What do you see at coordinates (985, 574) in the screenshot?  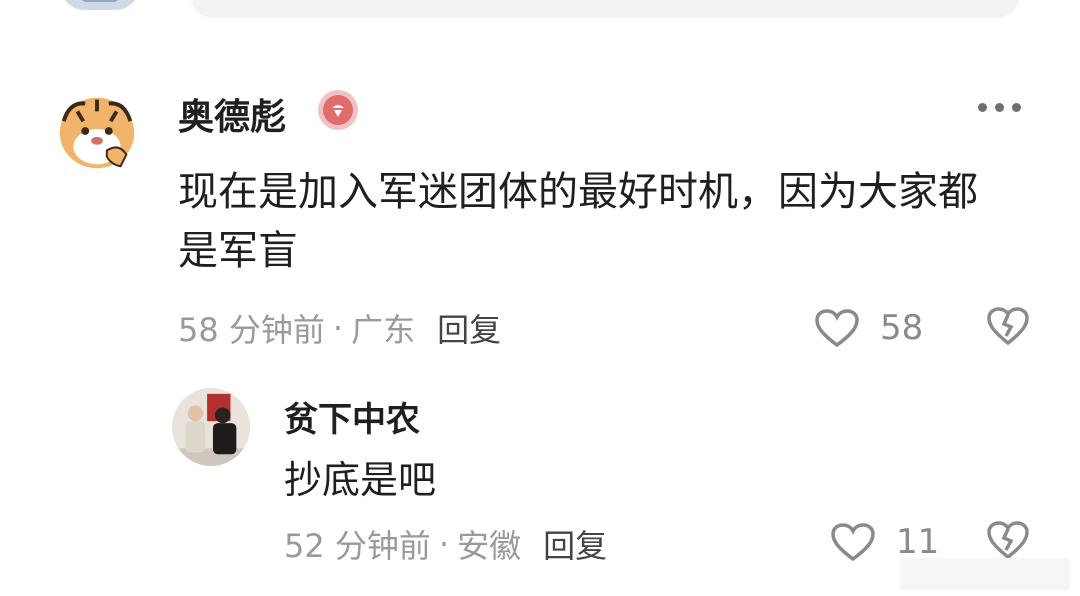 I see `watermark-overlay` at bounding box center [985, 574].